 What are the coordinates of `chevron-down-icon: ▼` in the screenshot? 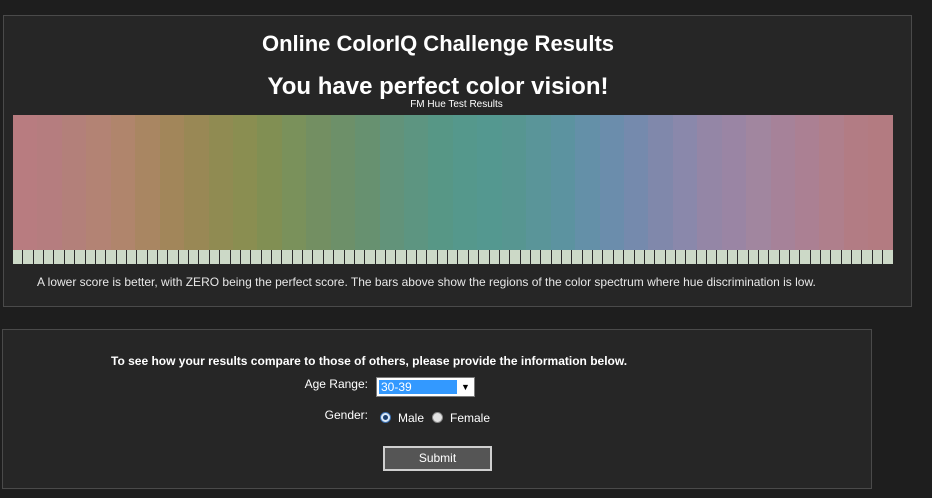 It's located at (465, 387).